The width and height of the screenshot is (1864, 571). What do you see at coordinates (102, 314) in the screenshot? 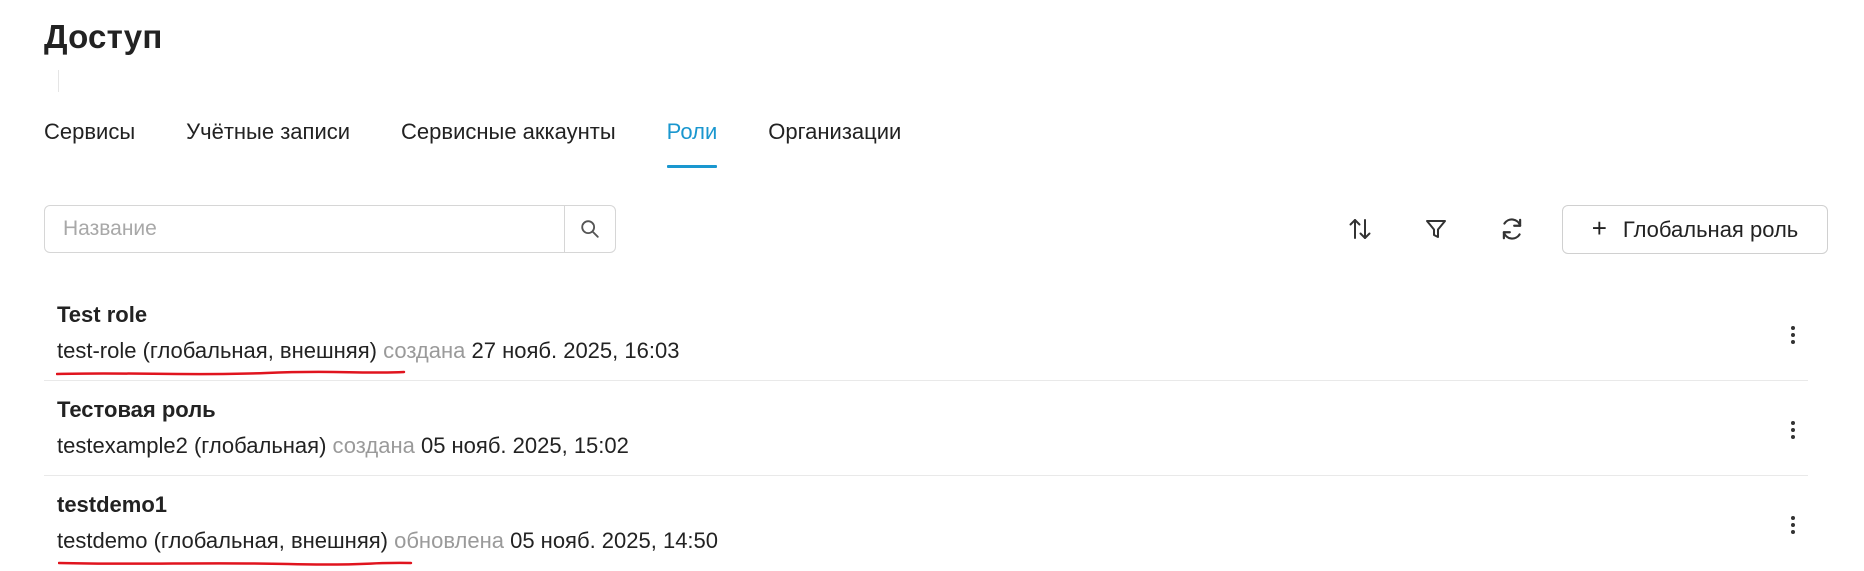
I see `role-title: Test role` at bounding box center [102, 314].